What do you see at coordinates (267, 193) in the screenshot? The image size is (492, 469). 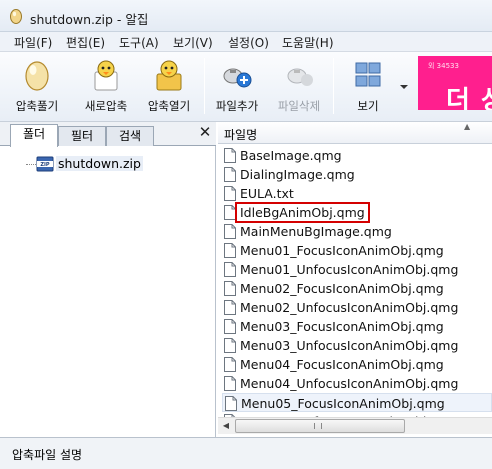 I see `file-name: EULA.txt` at bounding box center [267, 193].